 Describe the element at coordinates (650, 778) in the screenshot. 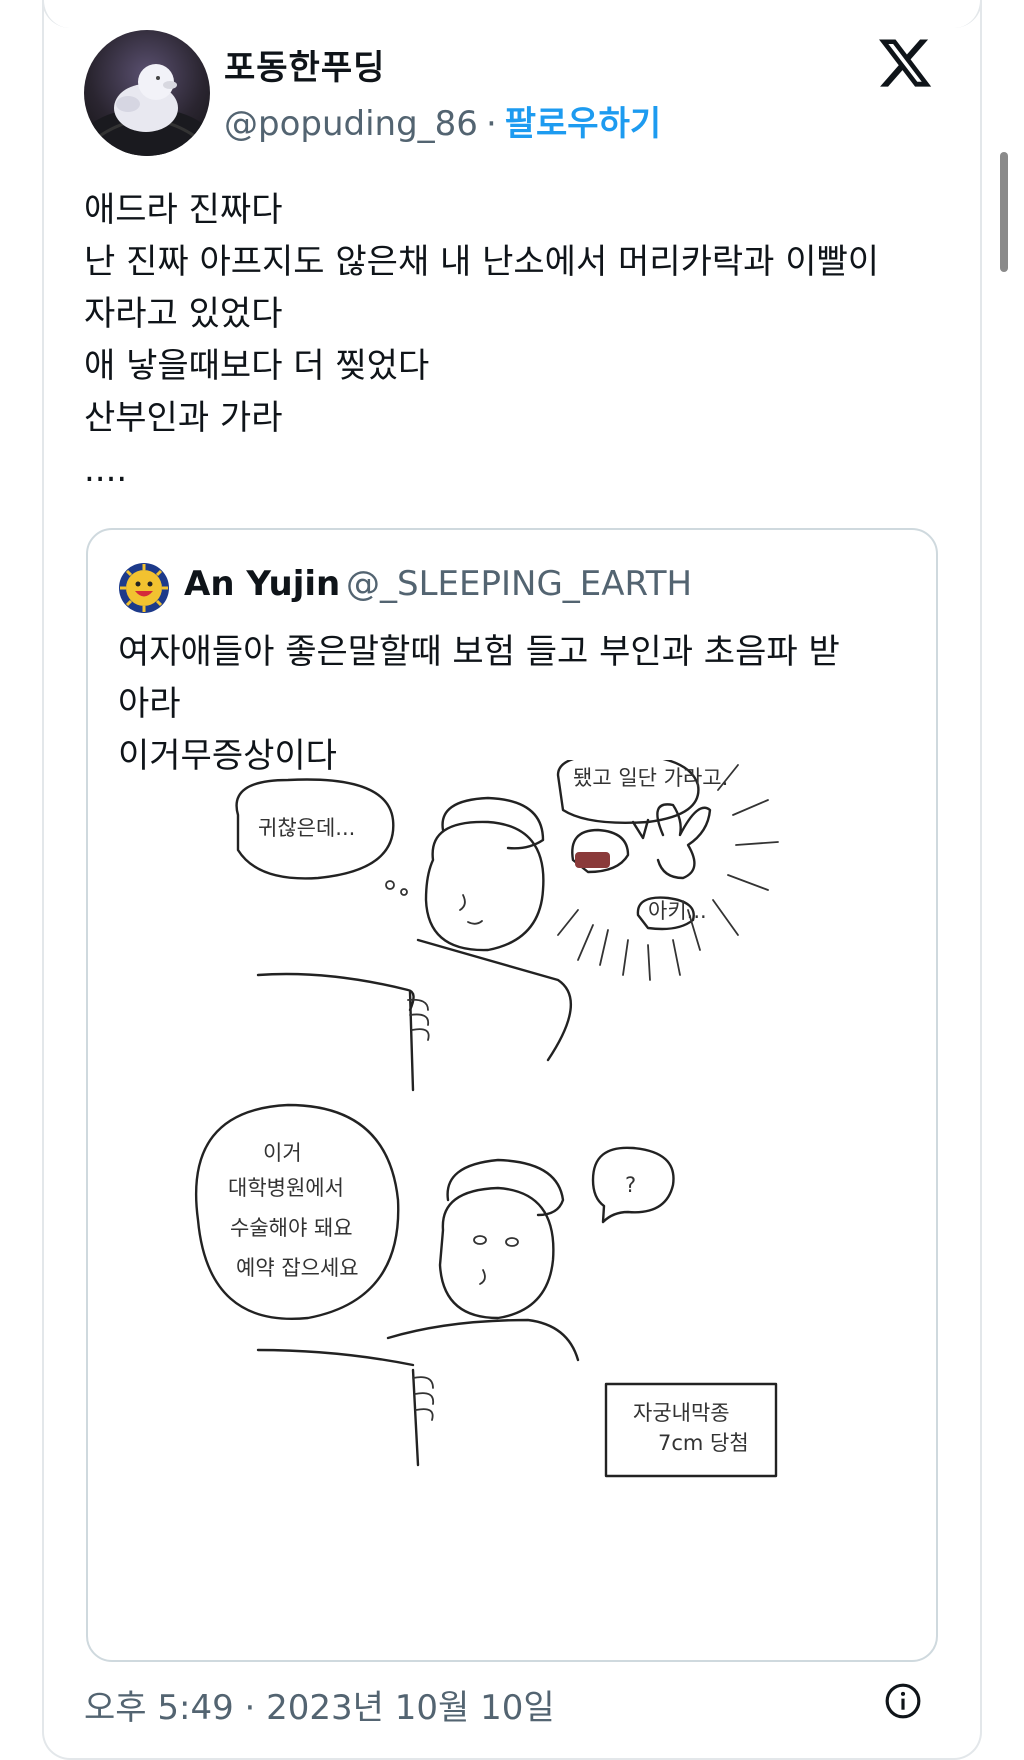

I see `comic-bubble-2: 됐고 일단 가라고.` at that location.